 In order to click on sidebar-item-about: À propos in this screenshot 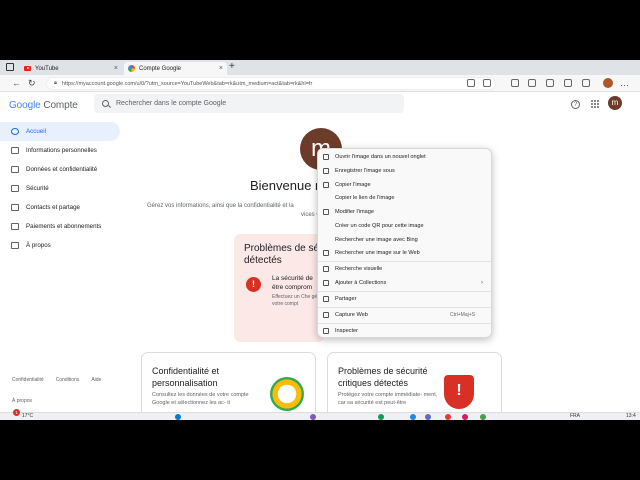, I will do `click(62, 245)`.